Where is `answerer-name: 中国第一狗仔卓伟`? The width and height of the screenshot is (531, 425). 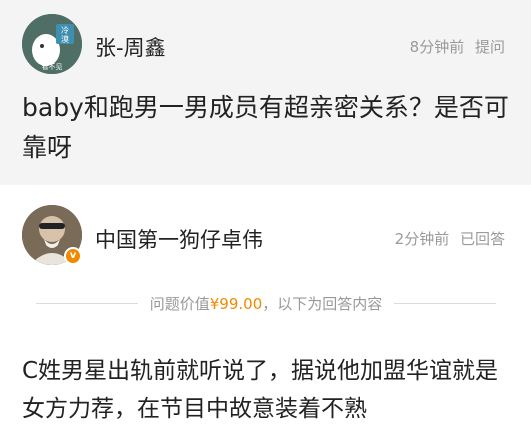 answerer-name: 中国第一狗仔卓伟 is located at coordinates (179, 239).